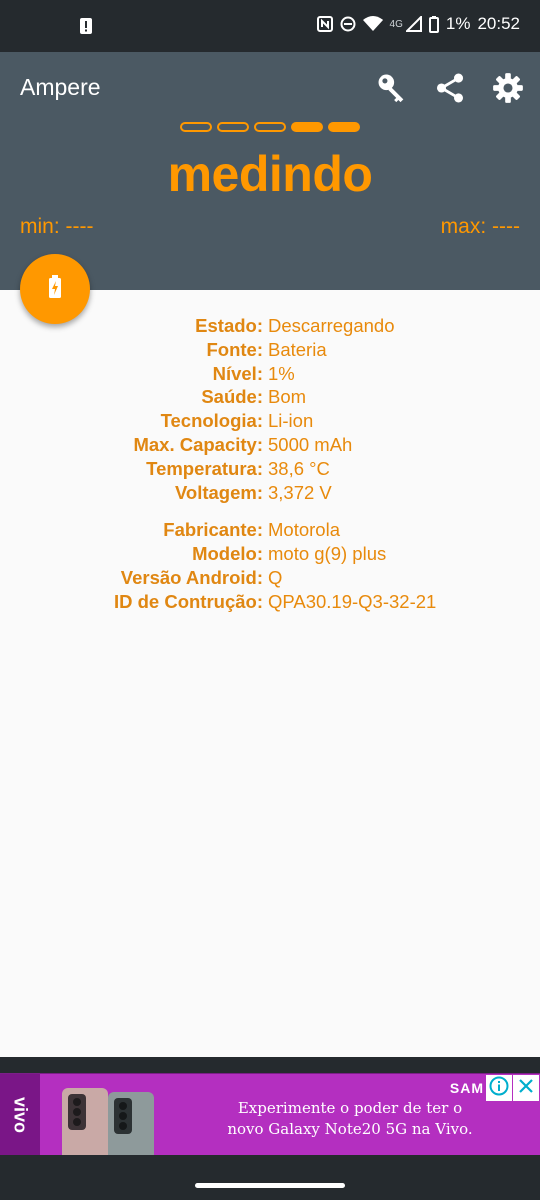 The image size is (540, 1200). What do you see at coordinates (188, 601) in the screenshot?
I see `info-label: ID de Contrução:` at bounding box center [188, 601].